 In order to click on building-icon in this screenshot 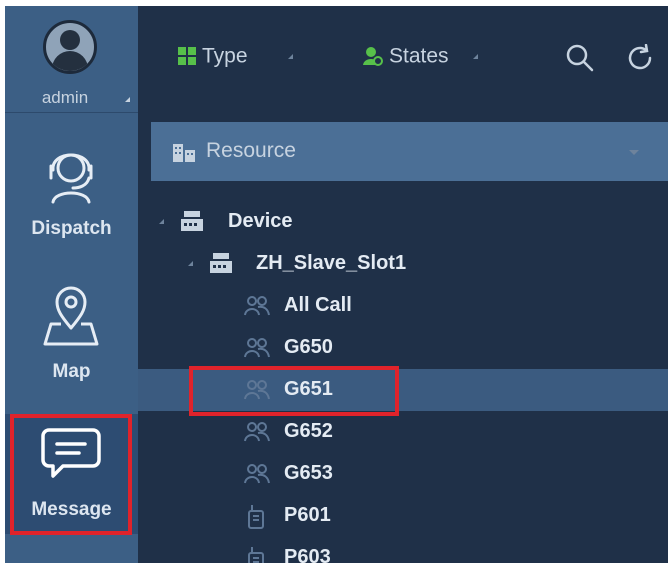, I will do `click(184, 153)`.